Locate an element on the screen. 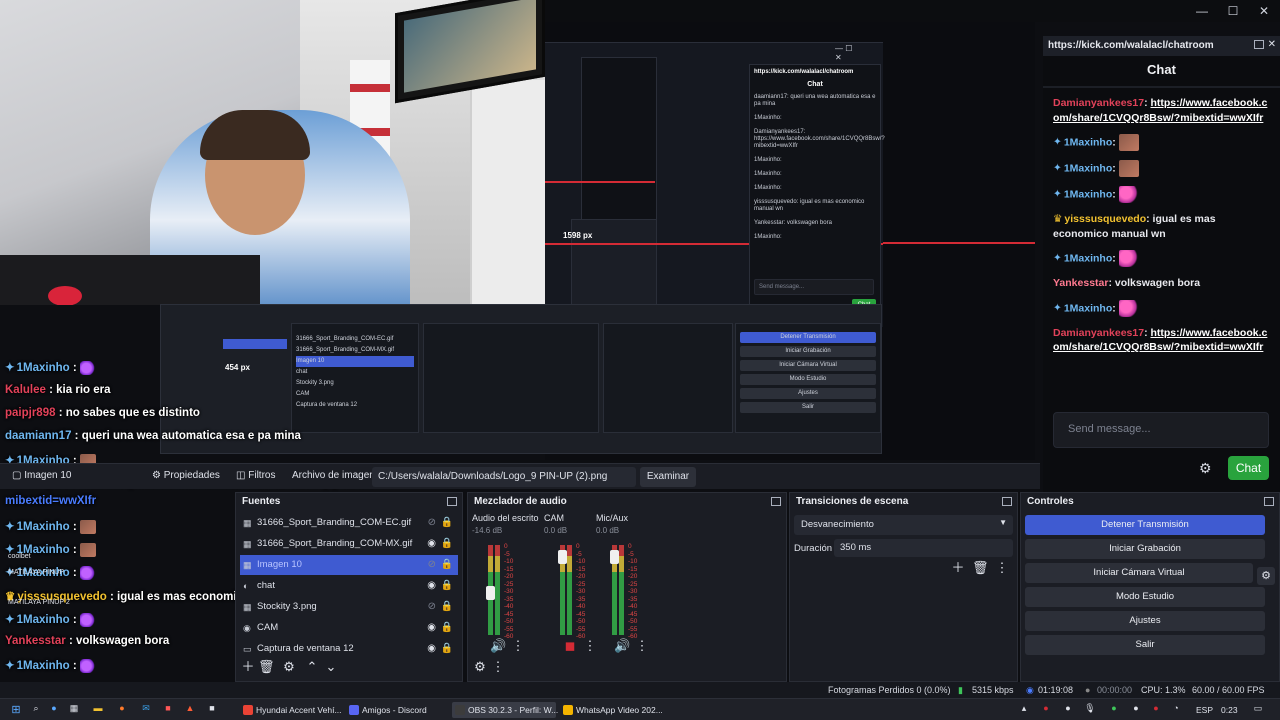 The height and width of the screenshot is (720, 1280). chat-username: yisssusquevedo is located at coordinates (1105, 219).